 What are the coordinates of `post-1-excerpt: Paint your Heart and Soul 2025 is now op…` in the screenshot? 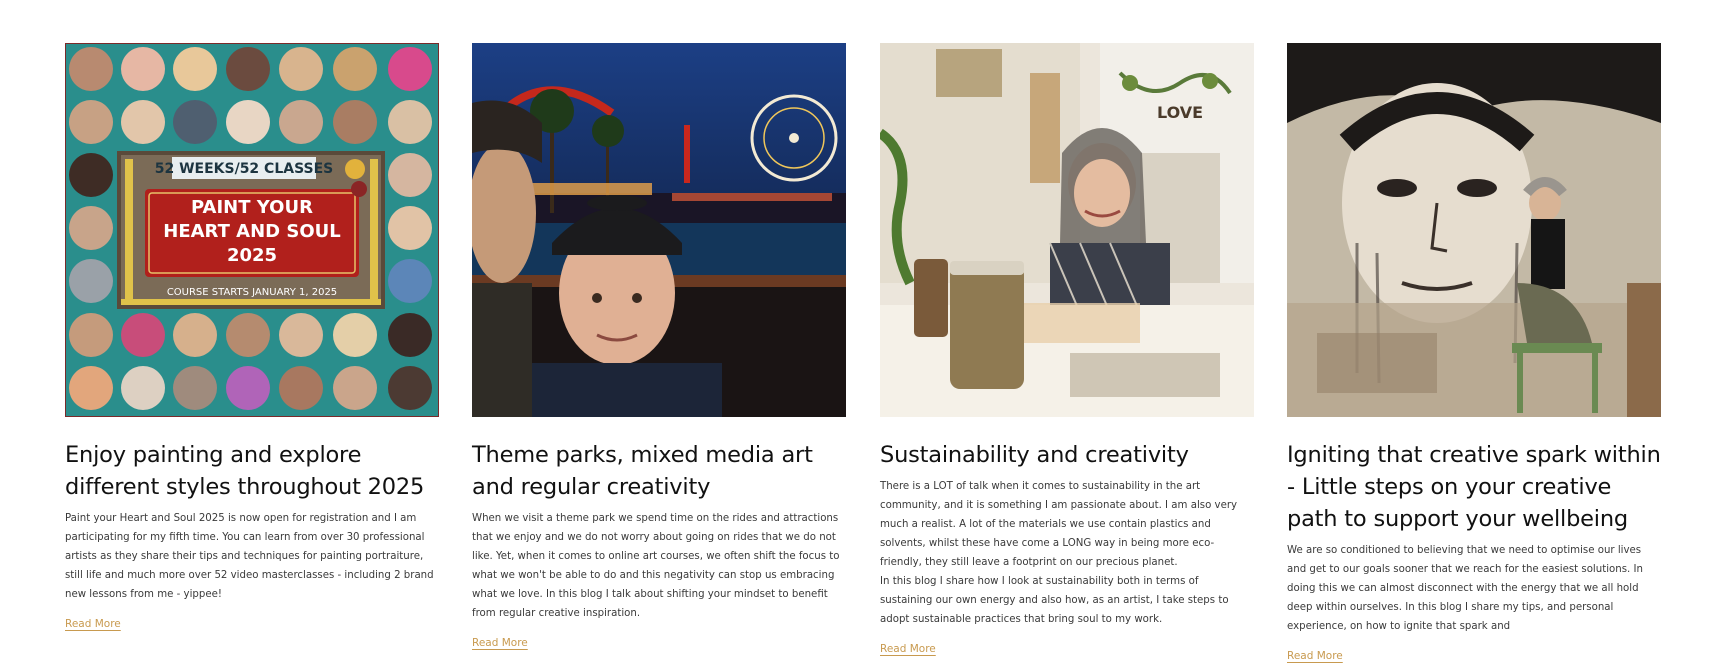 It's located at (249, 556).